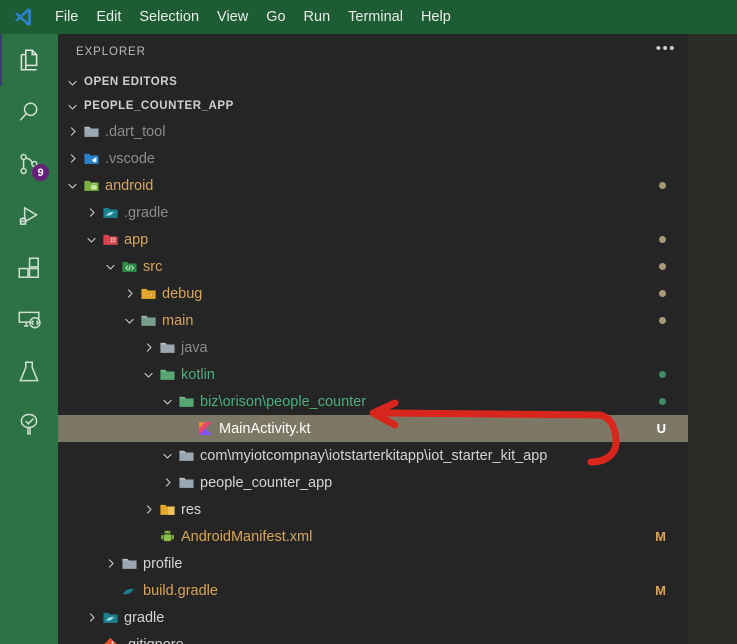 This screenshot has height=644, width=737. I want to click on tree-row-label: .gitignore, so click(154, 640).